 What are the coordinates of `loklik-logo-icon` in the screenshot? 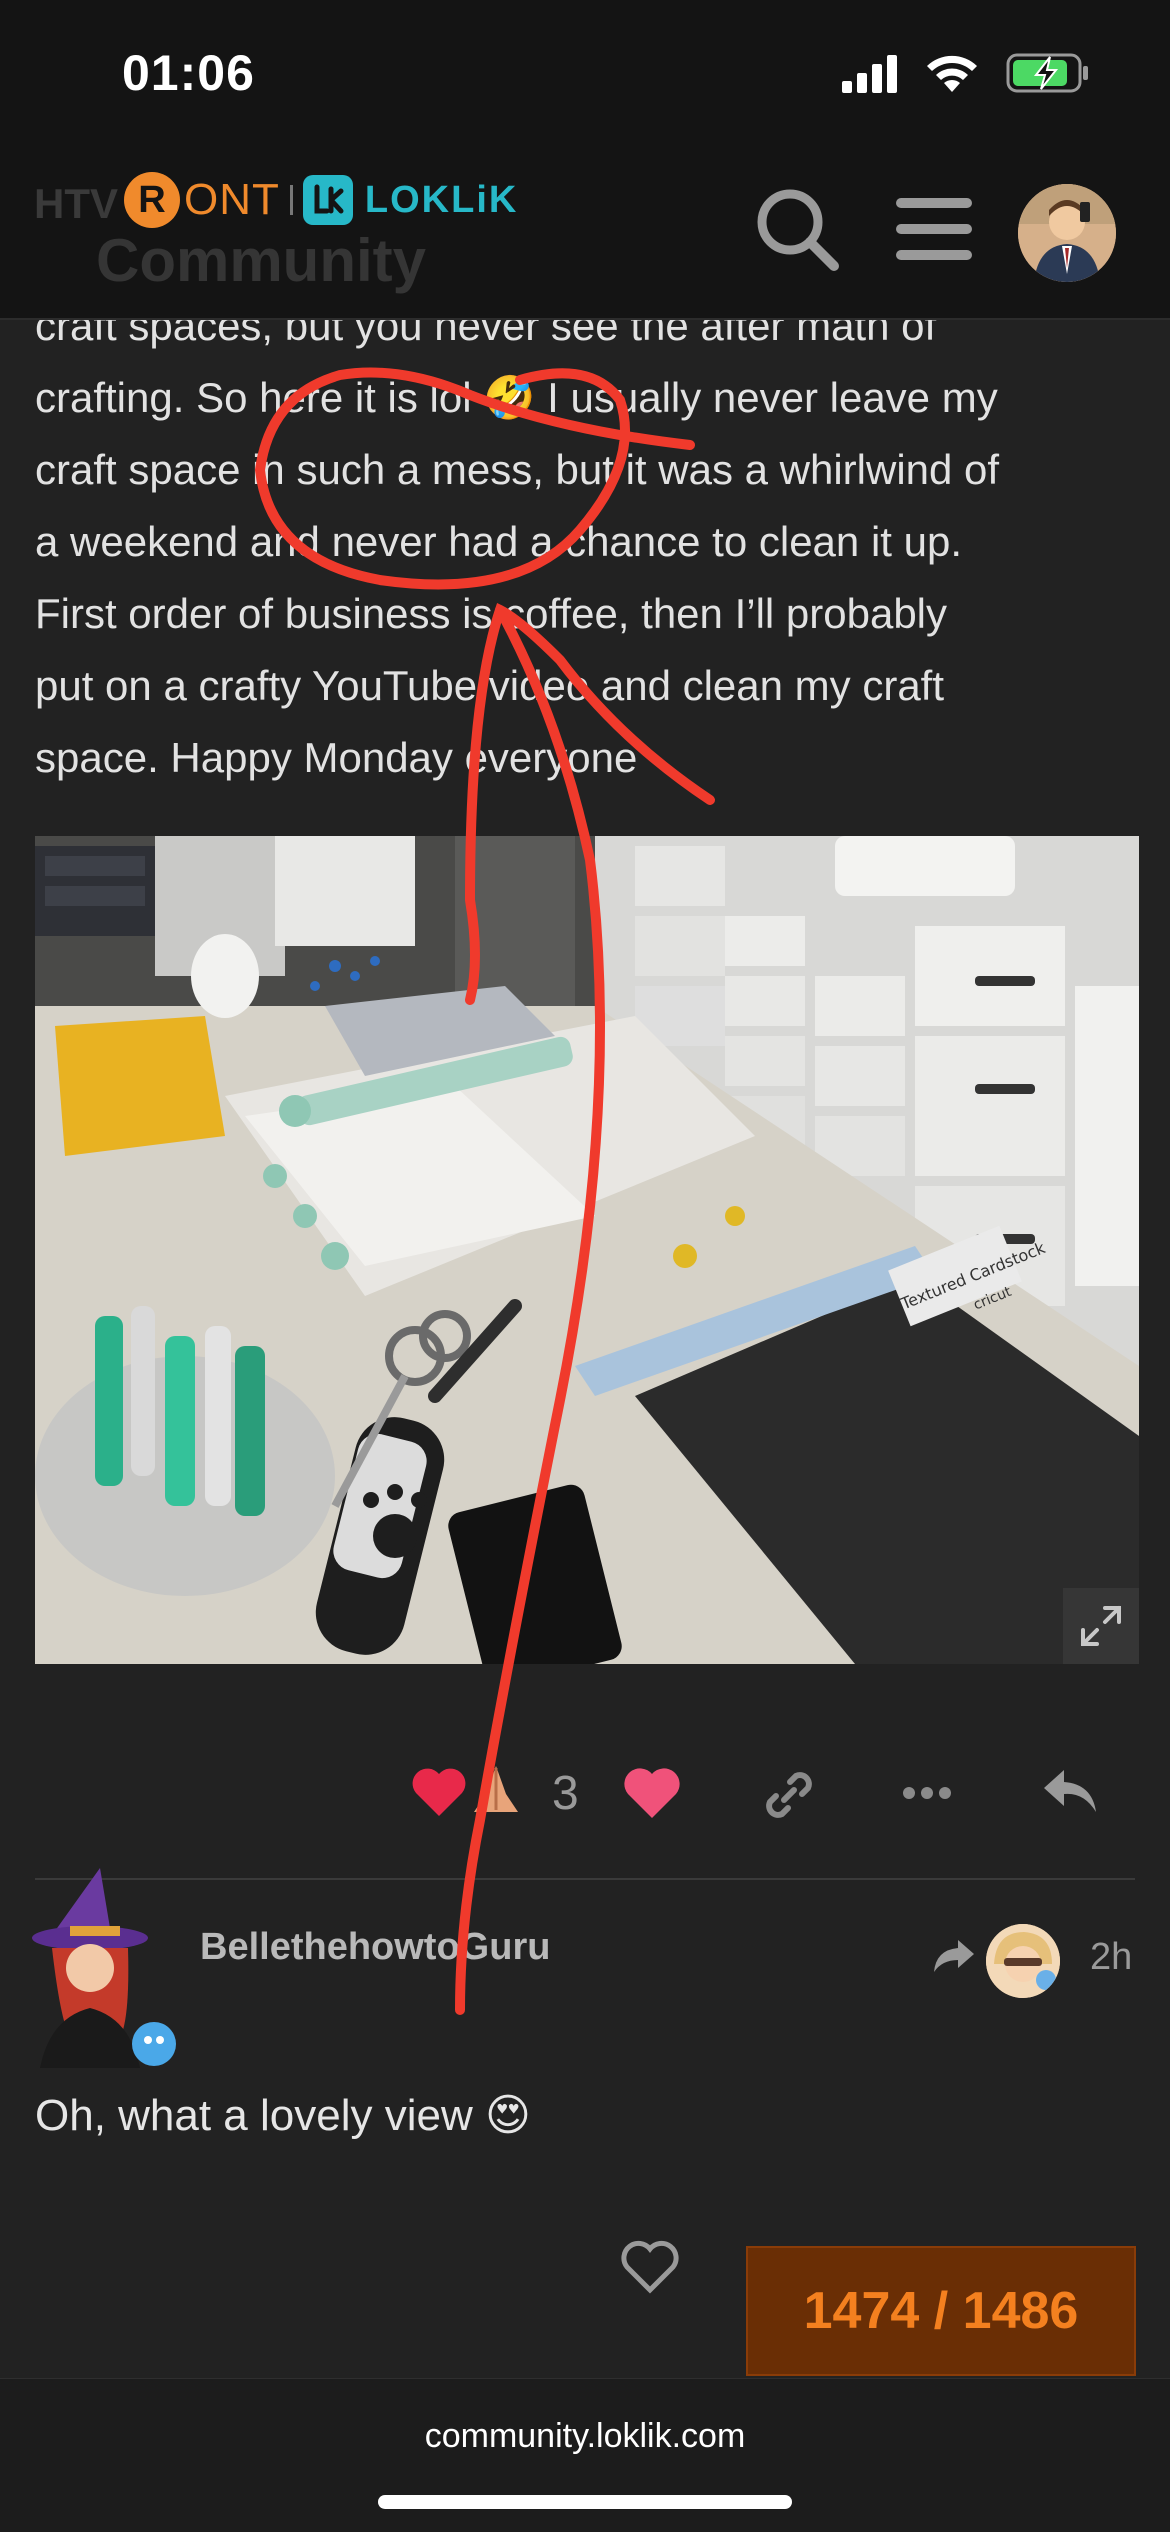 It's located at (327, 200).